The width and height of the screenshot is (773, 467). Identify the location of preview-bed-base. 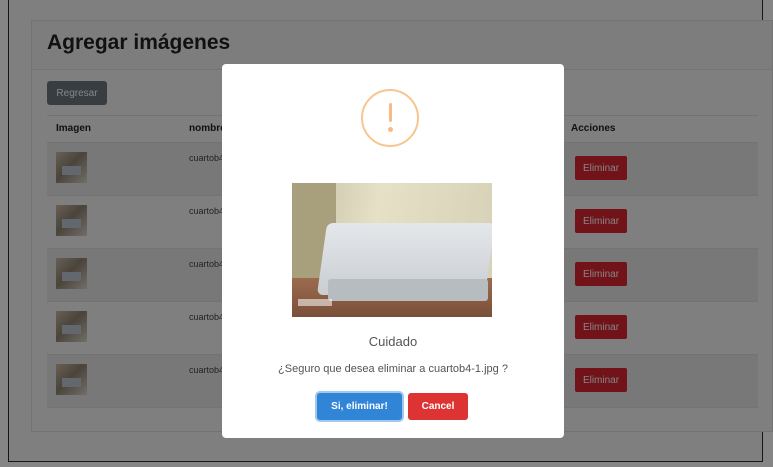
(408, 290).